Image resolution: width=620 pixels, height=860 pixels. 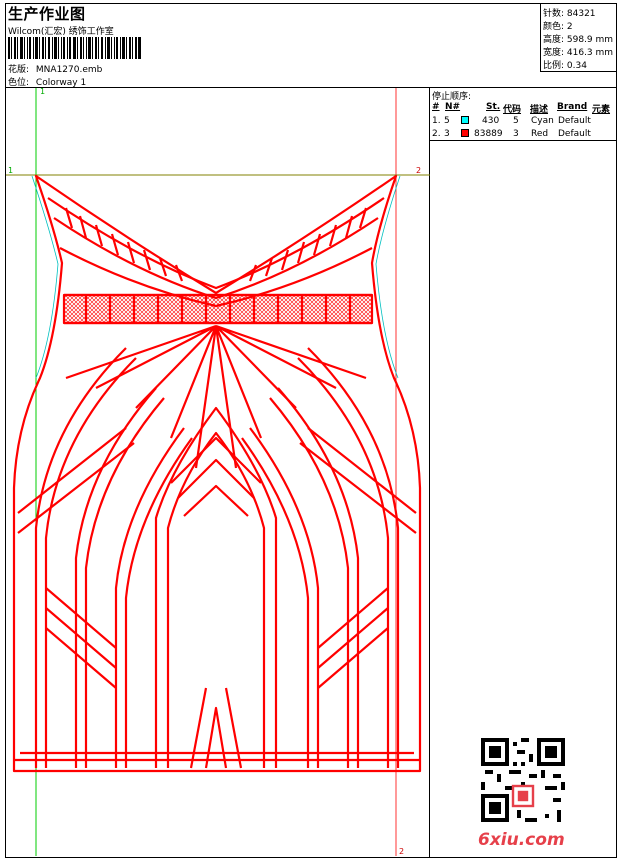 I want to click on col-index: #, so click(x=436, y=107).